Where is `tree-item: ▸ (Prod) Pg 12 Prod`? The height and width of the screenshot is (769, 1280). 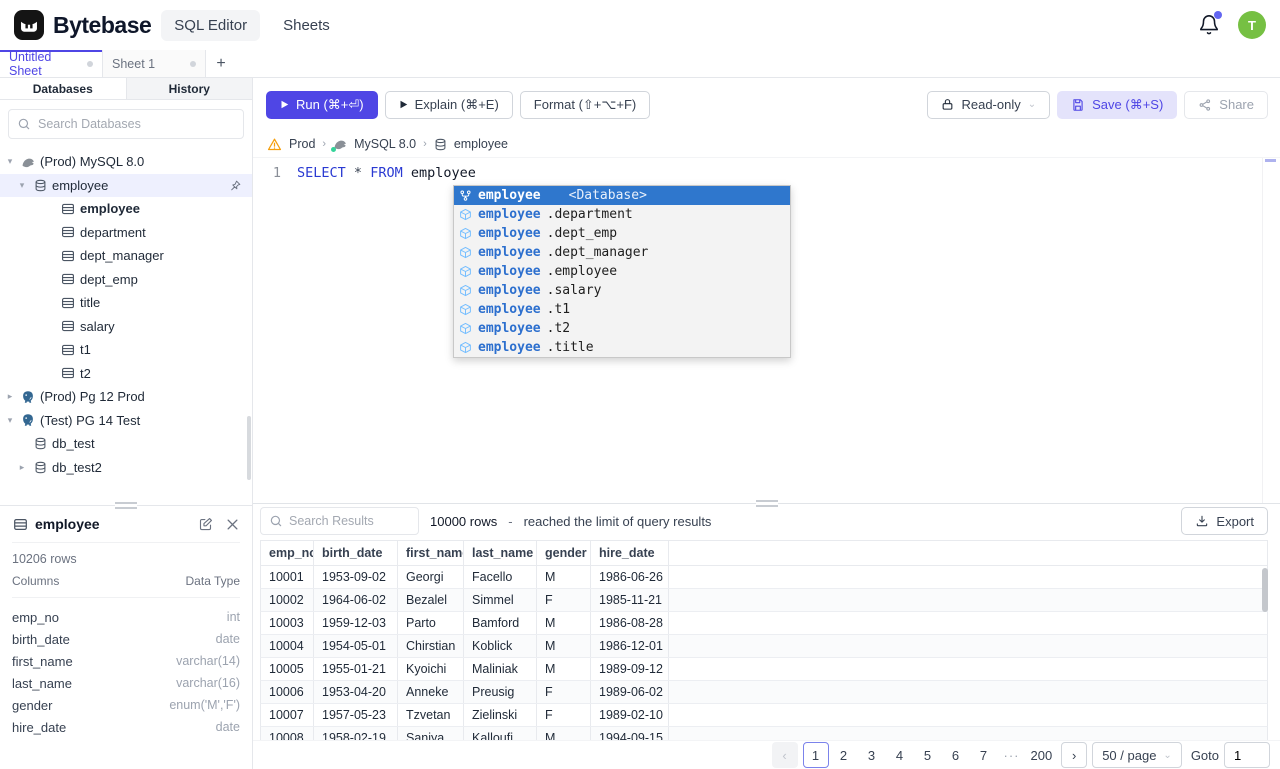
tree-item: ▸ (Prod) Pg 12 Prod is located at coordinates (126, 397).